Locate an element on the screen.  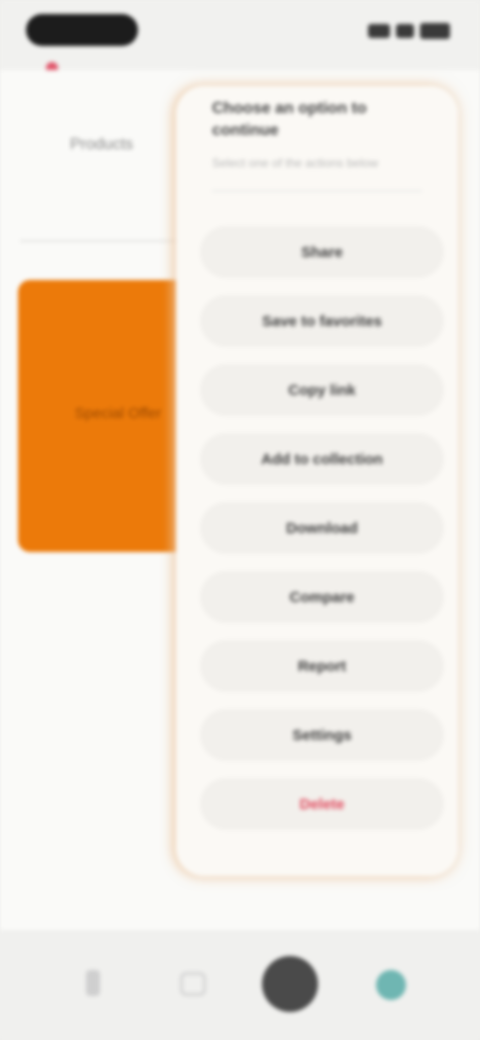
menu-item-share: Share is located at coordinates (322, 252).